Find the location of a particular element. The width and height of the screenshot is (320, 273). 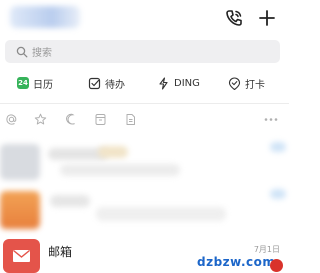

quick-todo-label: 待办 is located at coordinates (115, 85).